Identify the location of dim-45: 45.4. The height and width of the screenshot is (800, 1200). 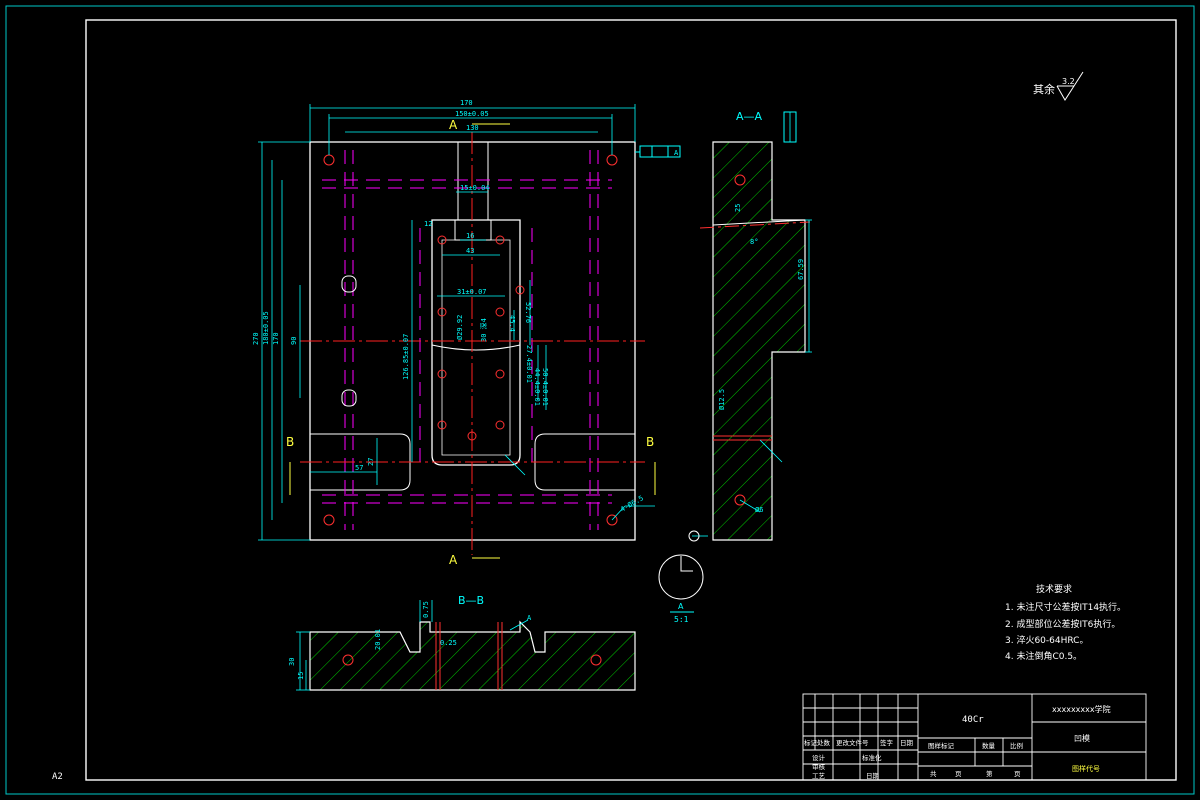
(512, 323).